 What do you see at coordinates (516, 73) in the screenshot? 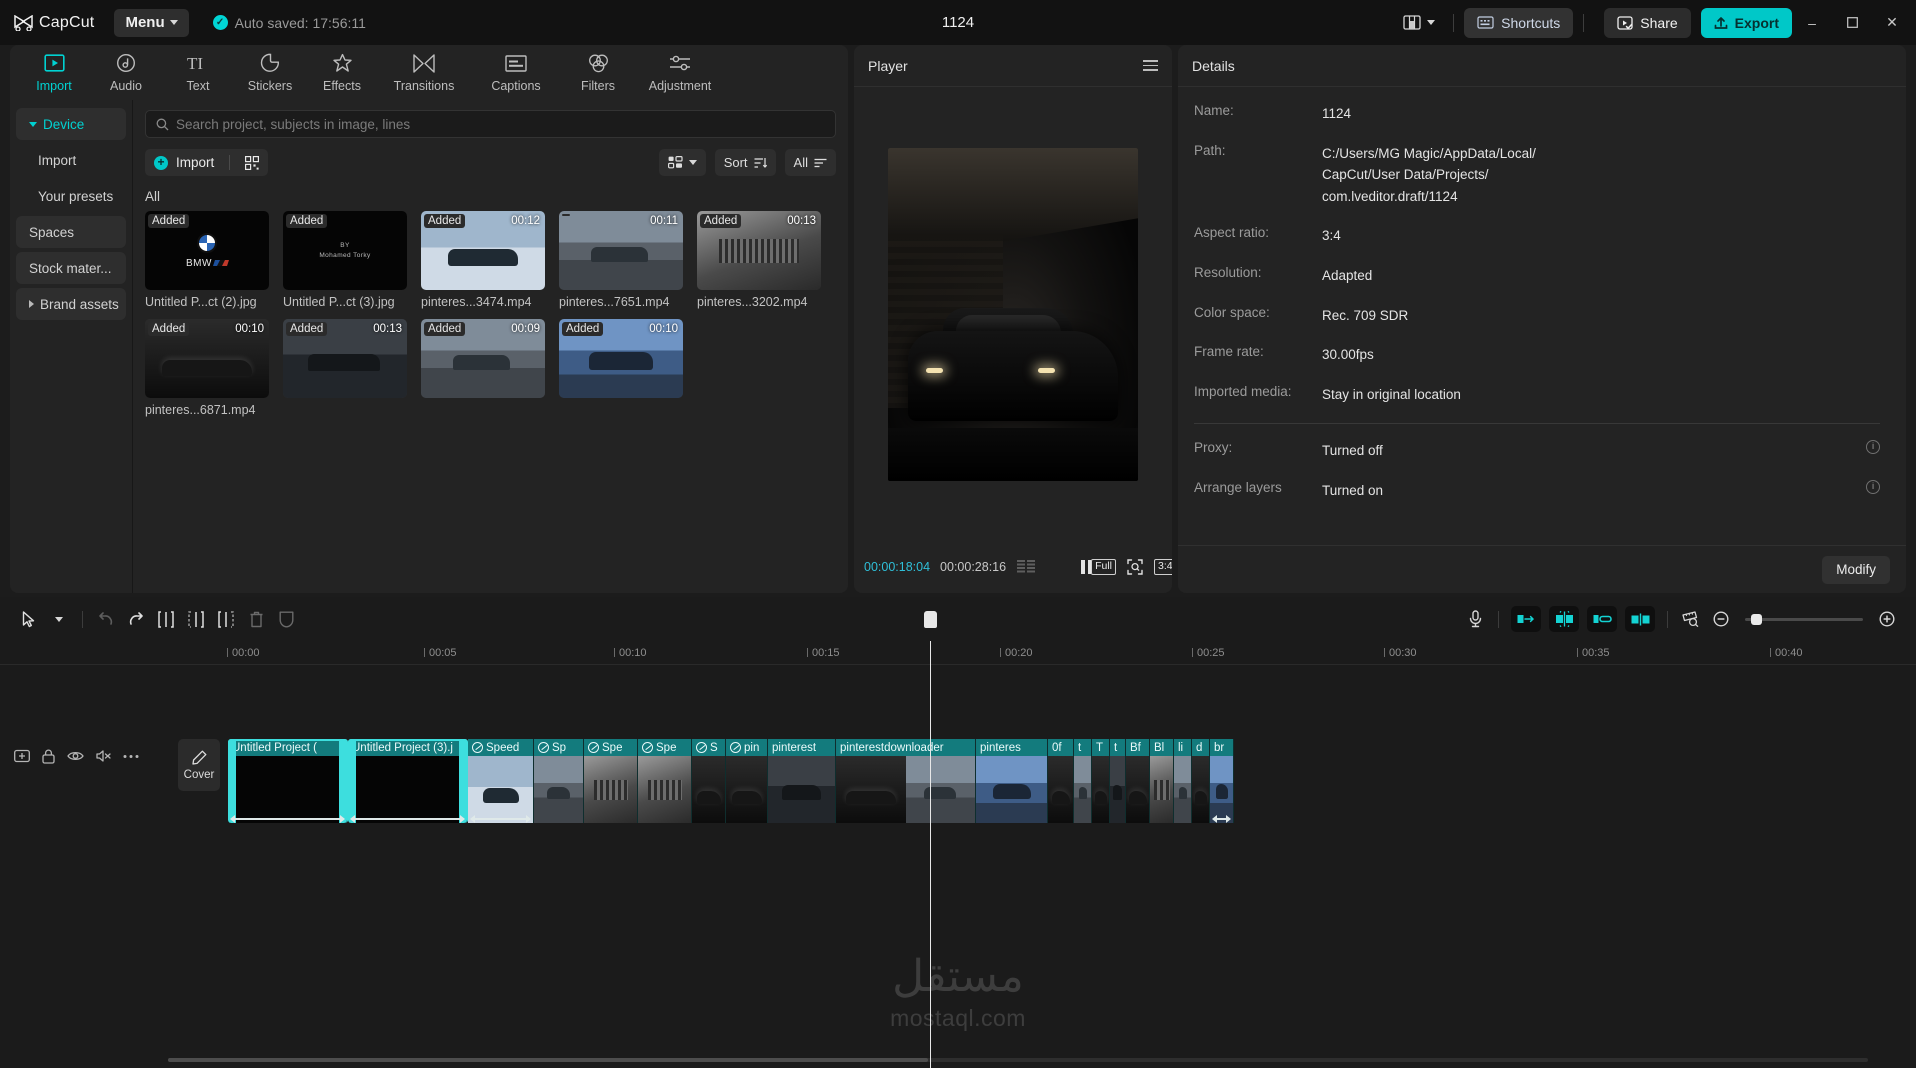
I see `tab-captions: Captions` at bounding box center [516, 73].